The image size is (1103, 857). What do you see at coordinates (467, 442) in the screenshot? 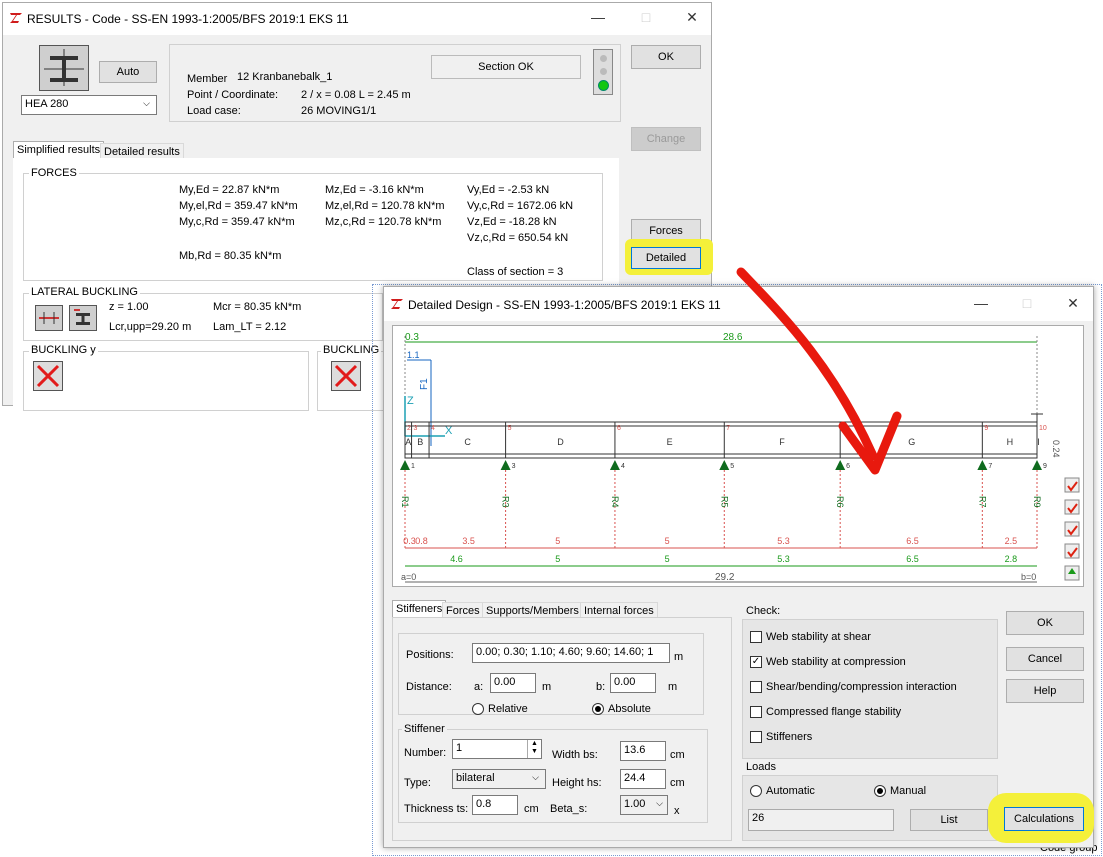
I see `segment-label: C` at bounding box center [467, 442].